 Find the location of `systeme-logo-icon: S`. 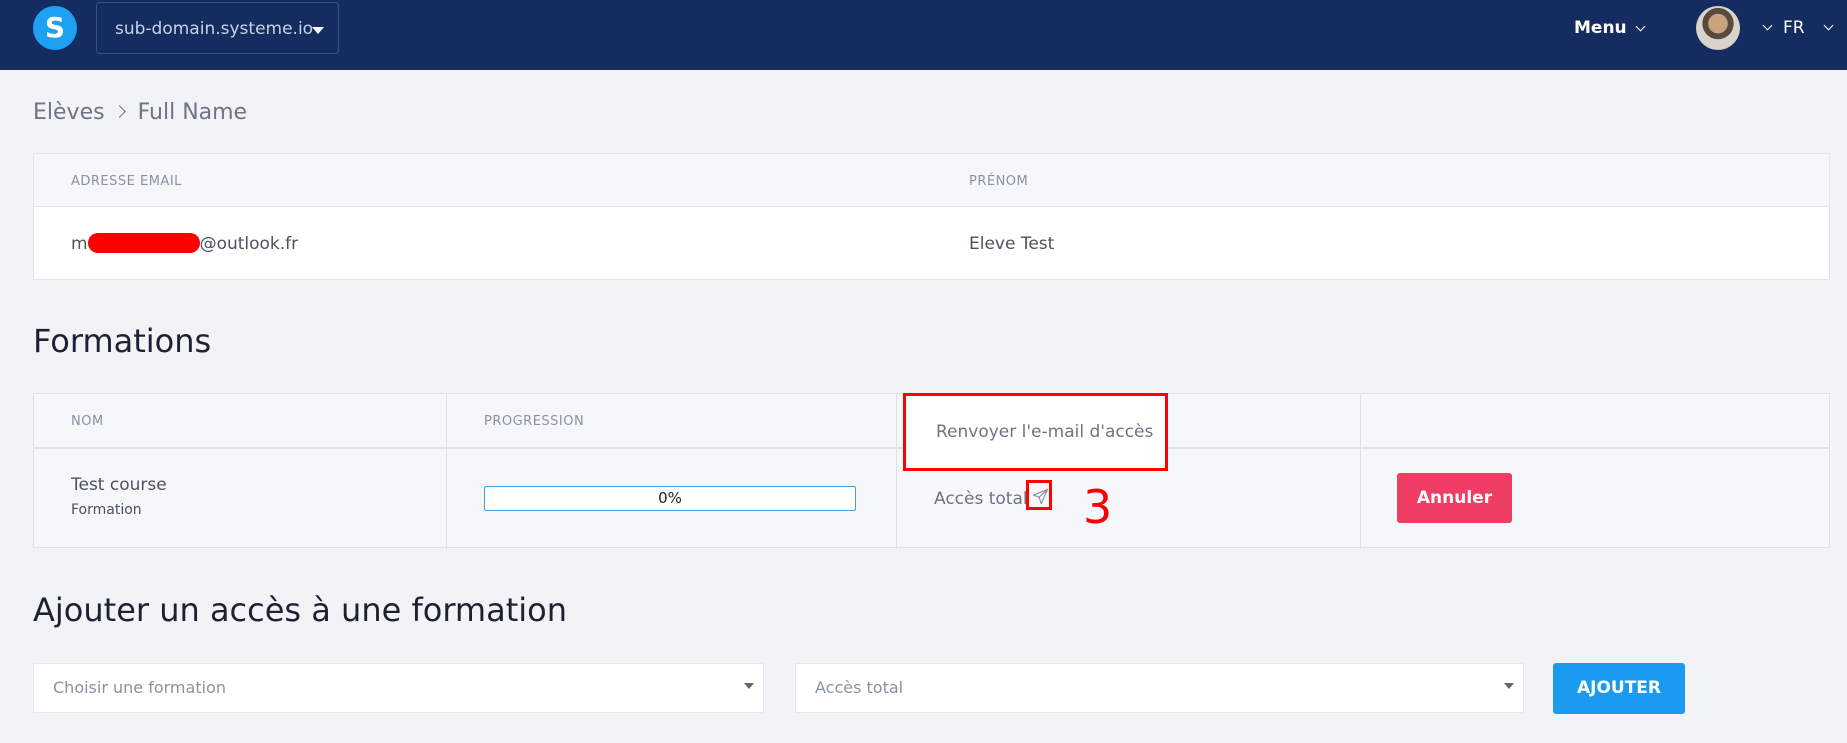

systeme-logo-icon: S is located at coordinates (55, 28).